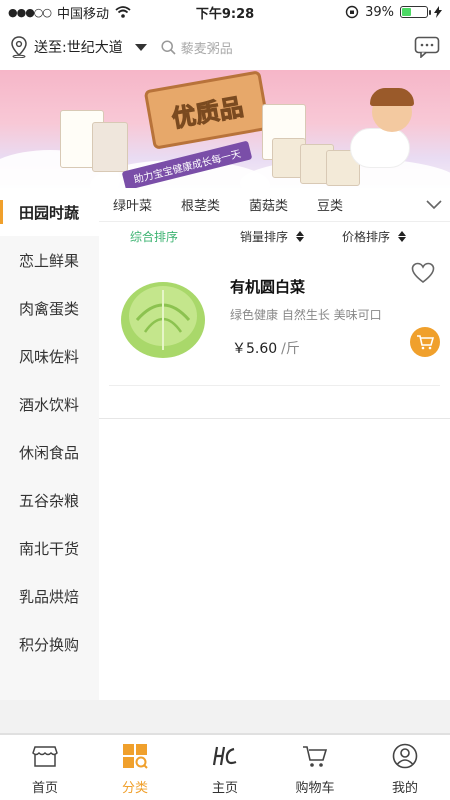  What do you see at coordinates (290, 349) in the screenshot?
I see `price-unit: /斤` at bounding box center [290, 349].